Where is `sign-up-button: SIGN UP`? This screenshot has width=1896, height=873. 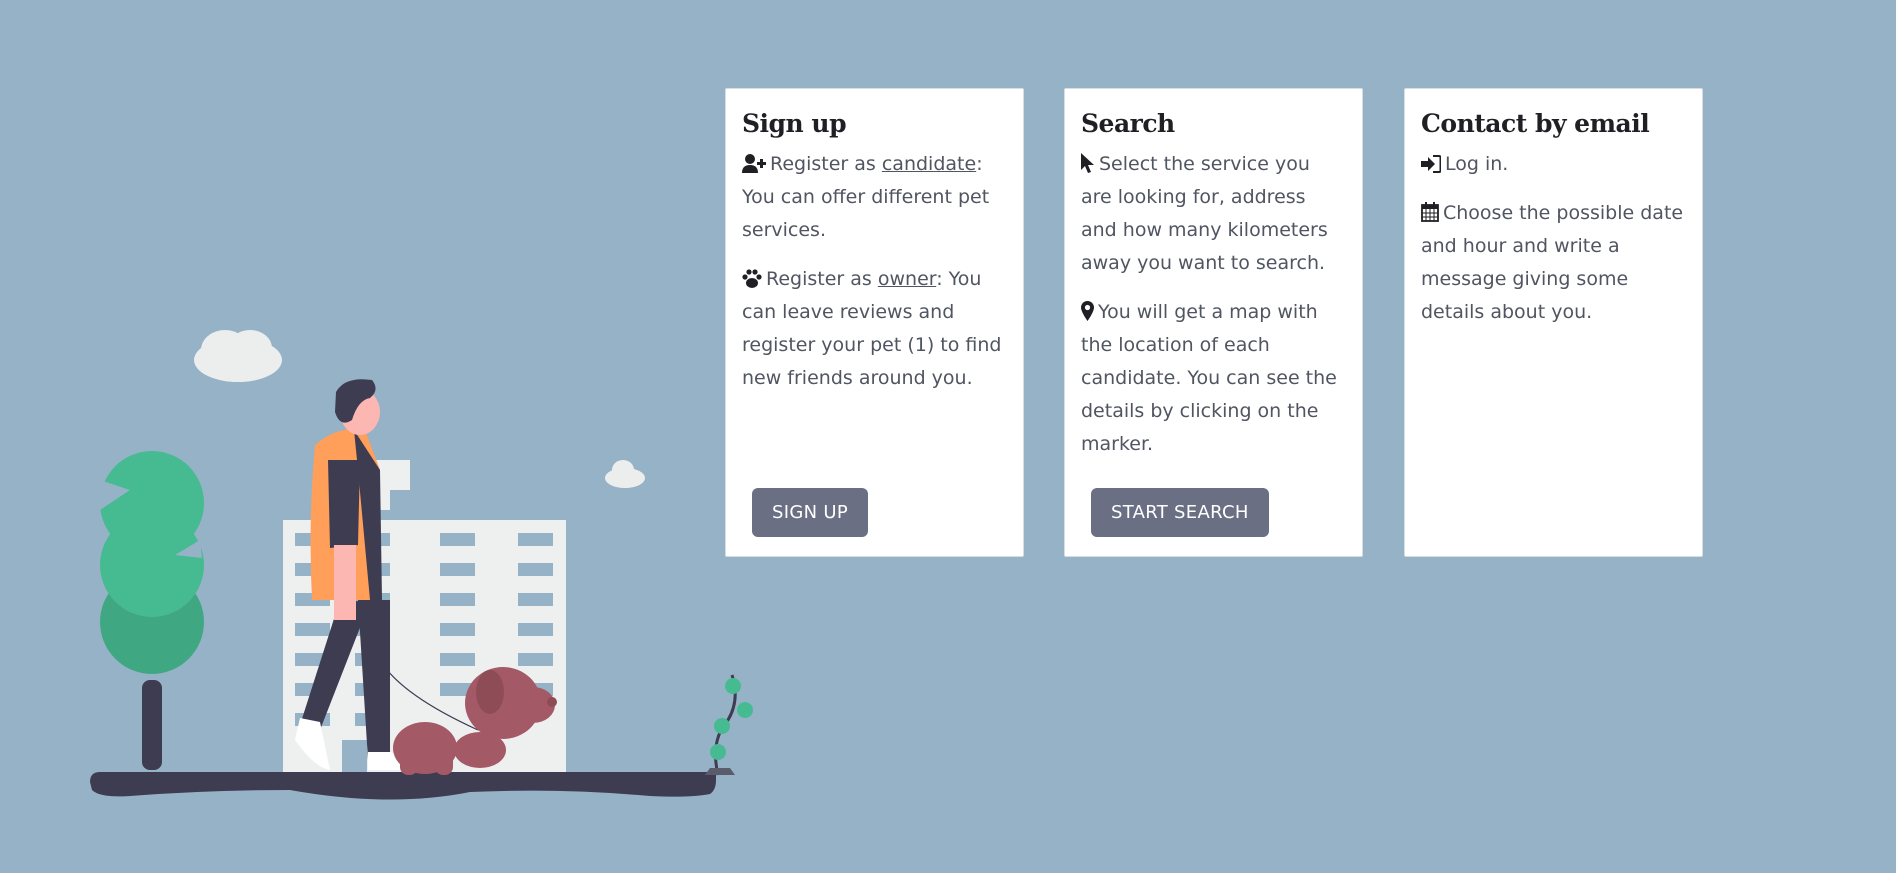
sign-up-button: SIGN UP is located at coordinates (810, 512).